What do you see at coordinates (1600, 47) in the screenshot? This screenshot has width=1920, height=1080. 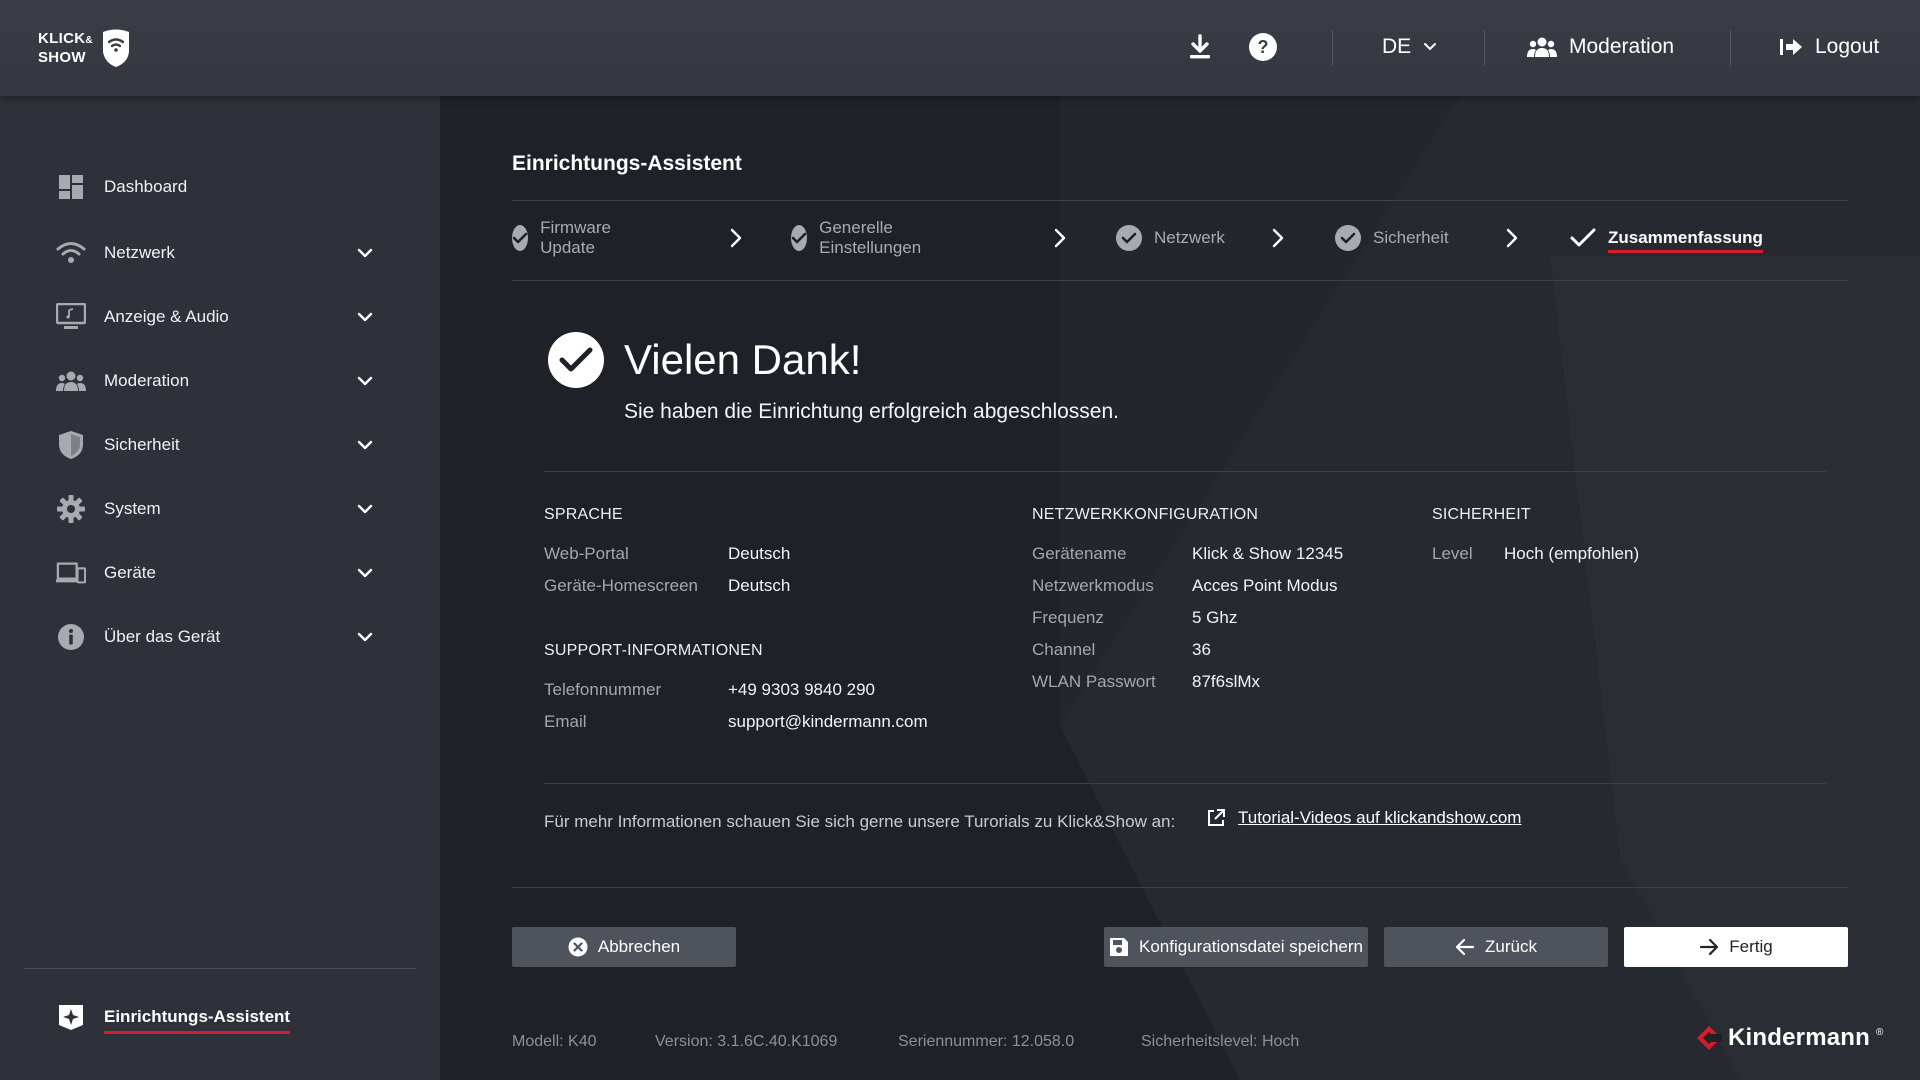 I see `moderation-button: Moderation` at bounding box center [1600, 47].